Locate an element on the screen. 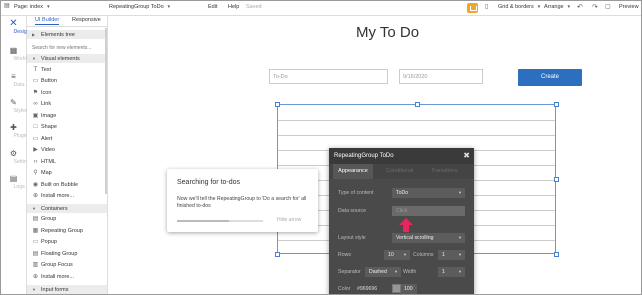 The image size is (642, 295). plus-circle-icon: ⊕ is located at coordinates (35, 277).